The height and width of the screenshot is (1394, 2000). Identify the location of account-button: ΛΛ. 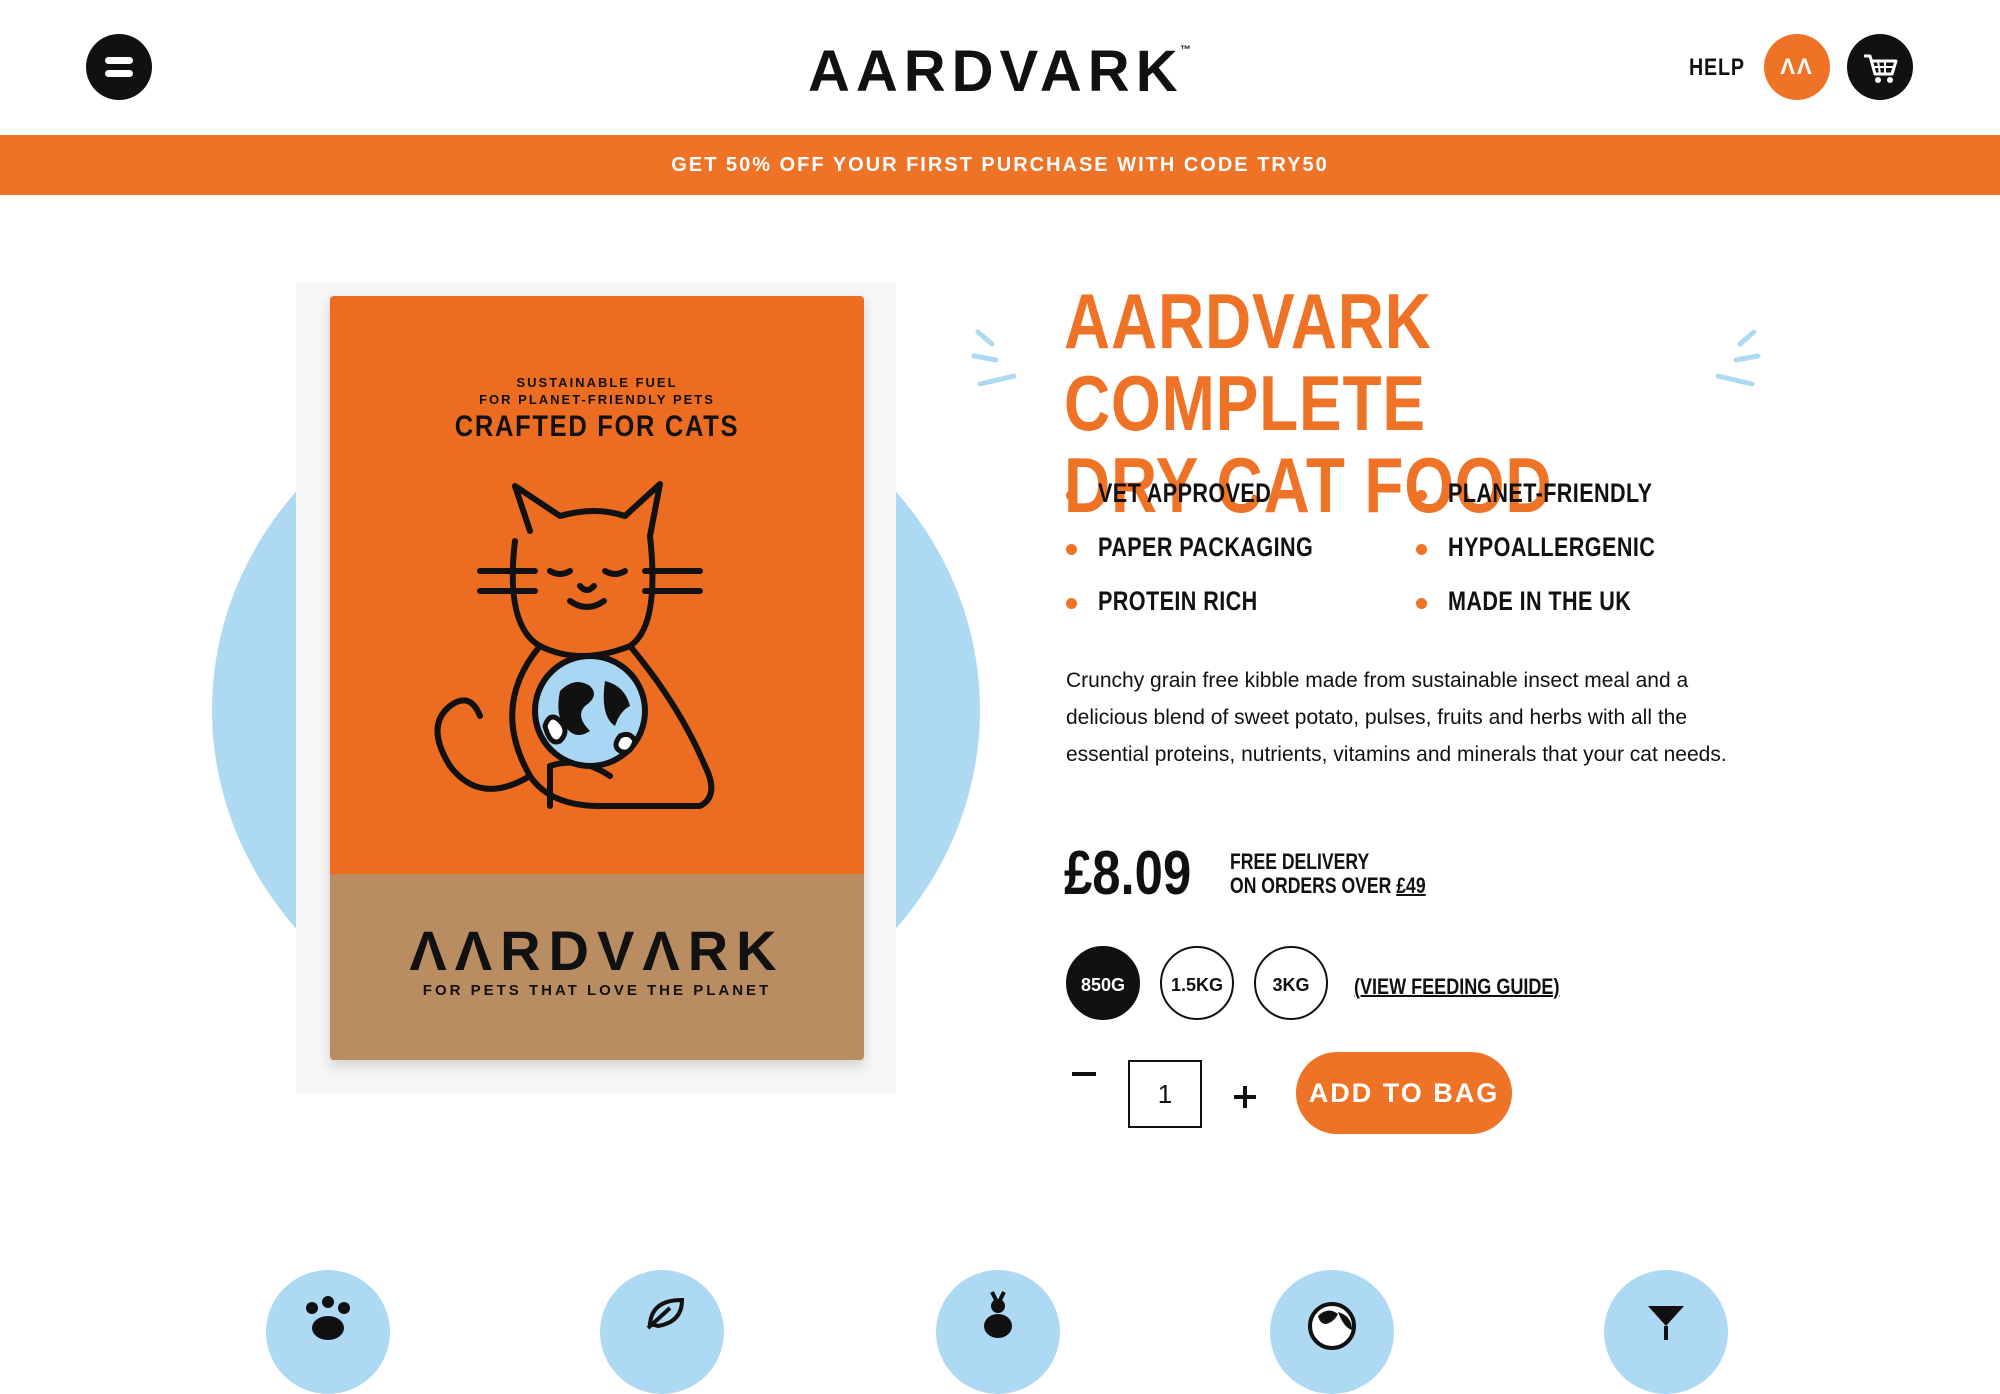
(1797, 67).